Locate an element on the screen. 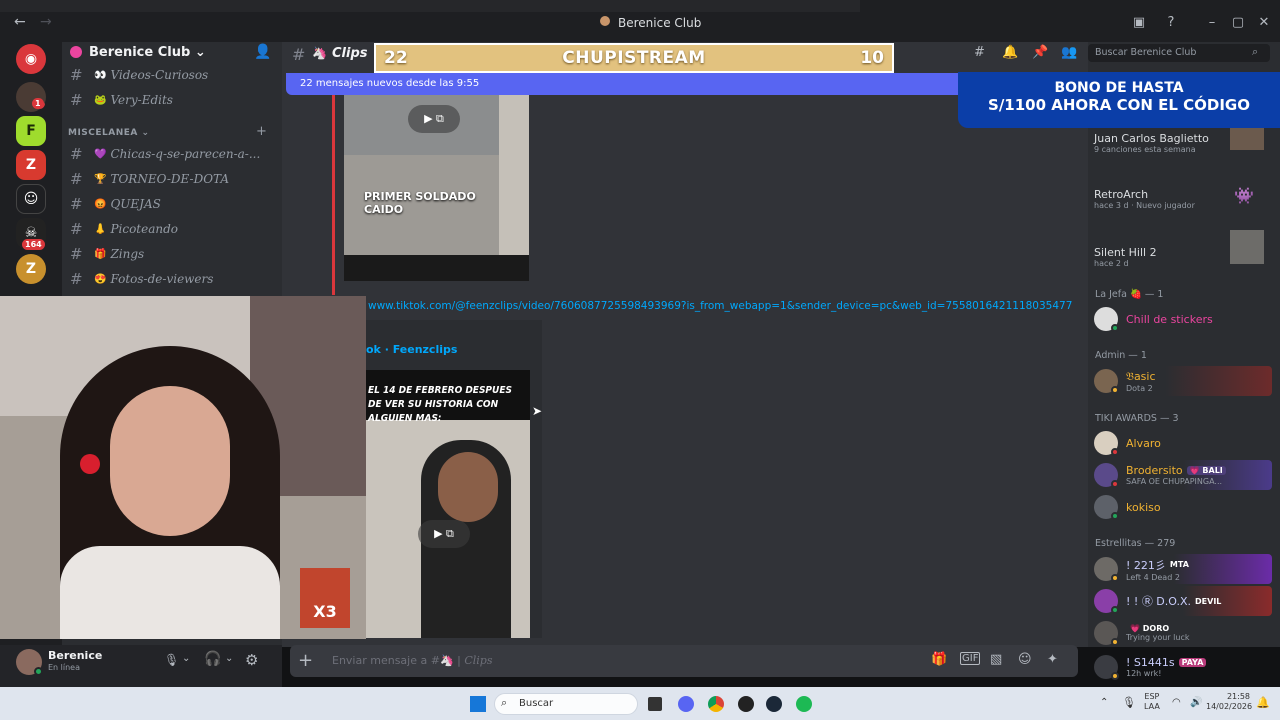  channel-emoji: 👃 is located at coordinates (100, 229).